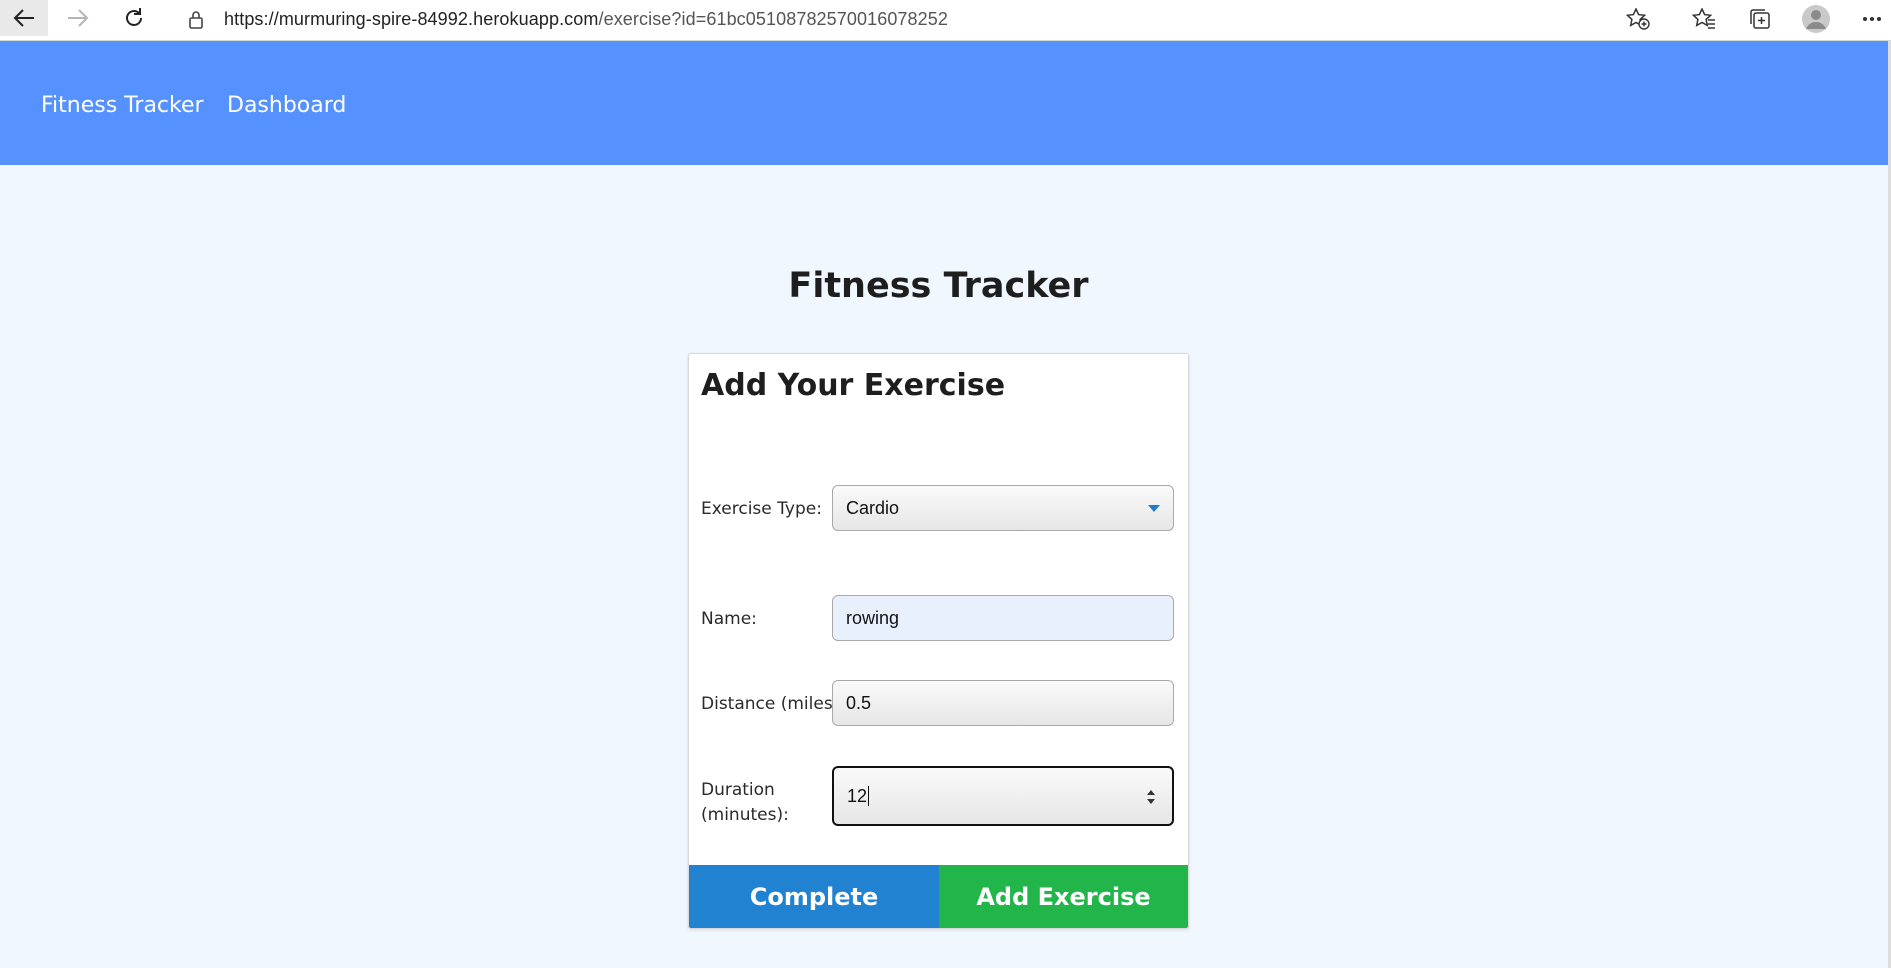 The image size is (1891, 968). Describe the element at coordinates (1003, 703) in the screenshot. I see `distance-input: 0.5` at that location.